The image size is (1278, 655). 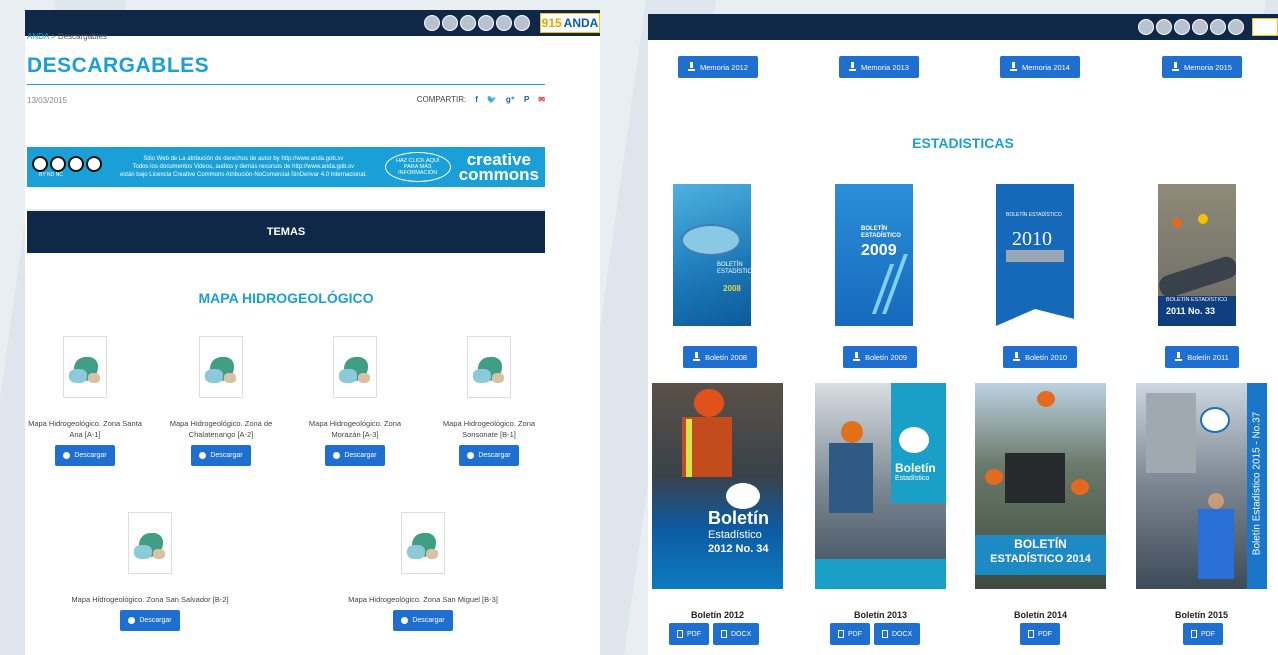 What do you see at coordinates (1046, 67) in the screenshot?
I see `memoria-label: Memoria 2014` at bounding box center [1046, 67].